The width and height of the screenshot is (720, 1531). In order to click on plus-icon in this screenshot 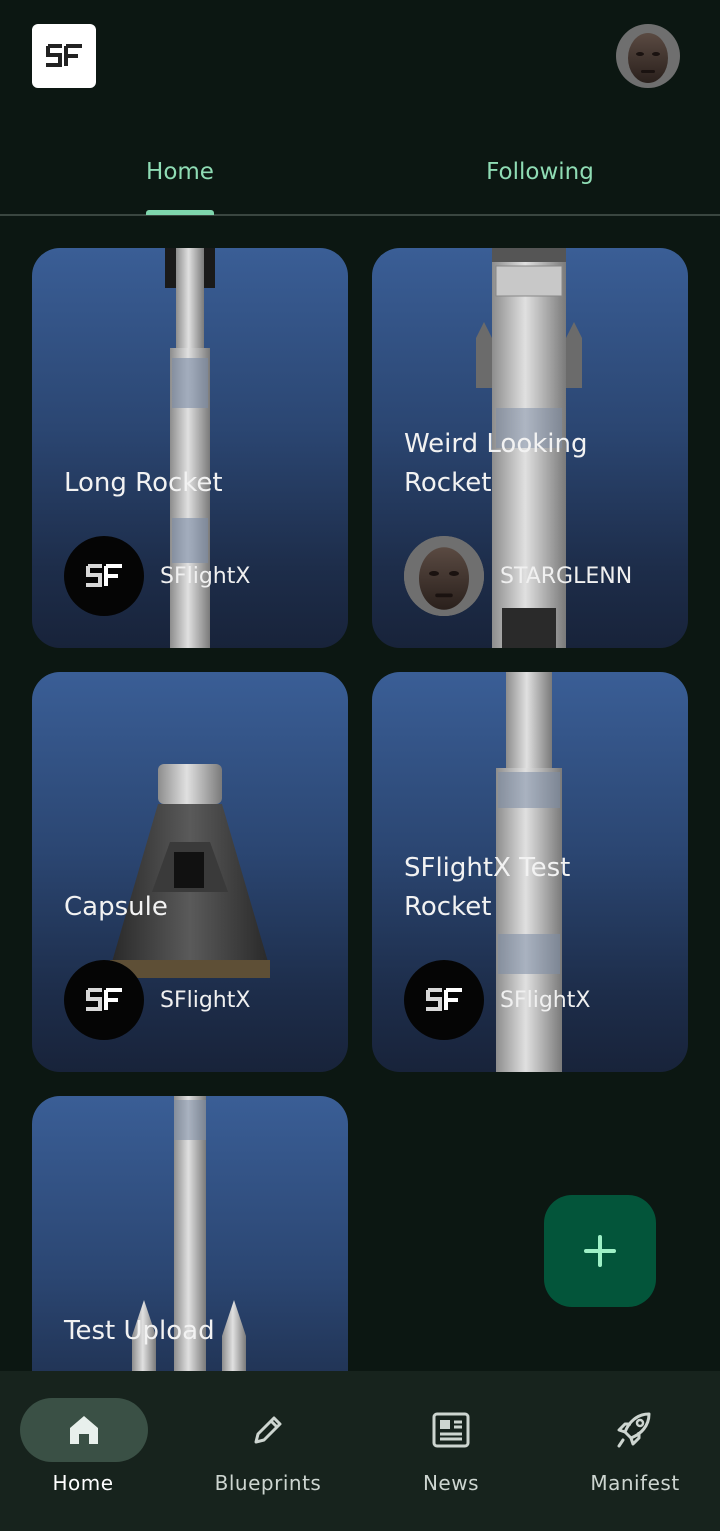, I will do `click(600, 1251)`.